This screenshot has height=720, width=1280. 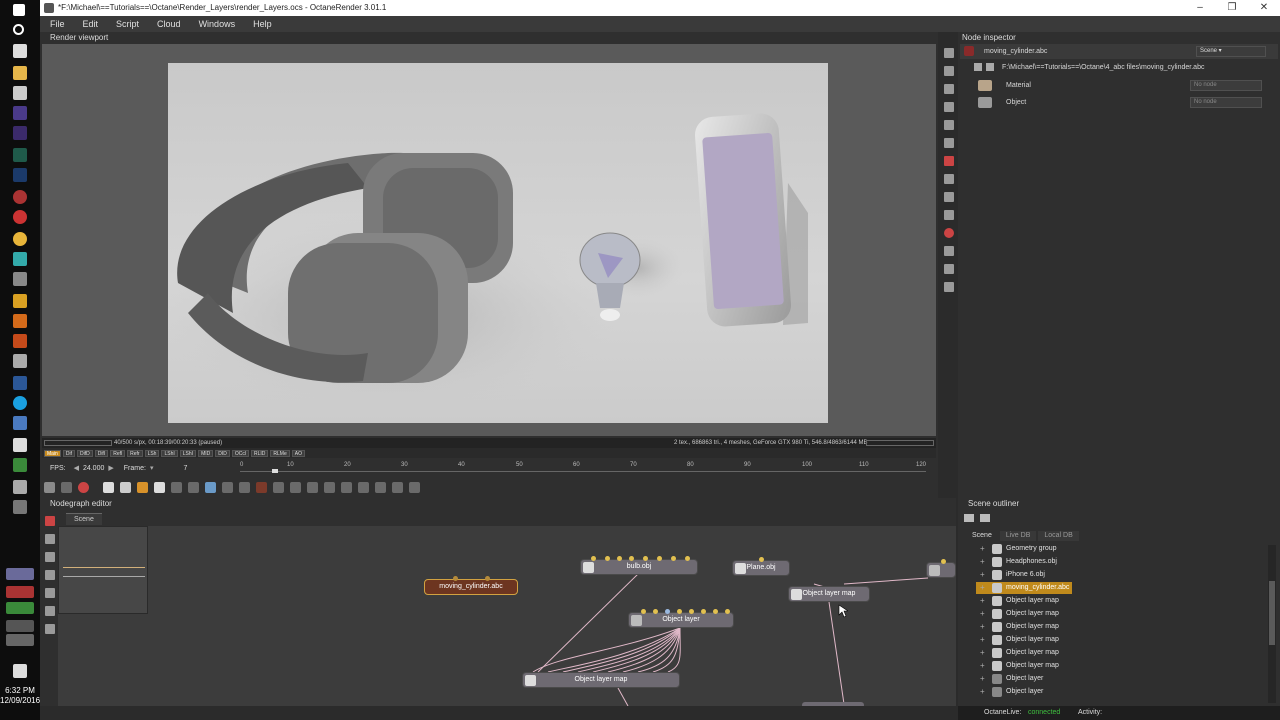 What do you see at coordinates (176, 487) in the screenshot?
I see `fit-icon` at bounding box center [176, 487].